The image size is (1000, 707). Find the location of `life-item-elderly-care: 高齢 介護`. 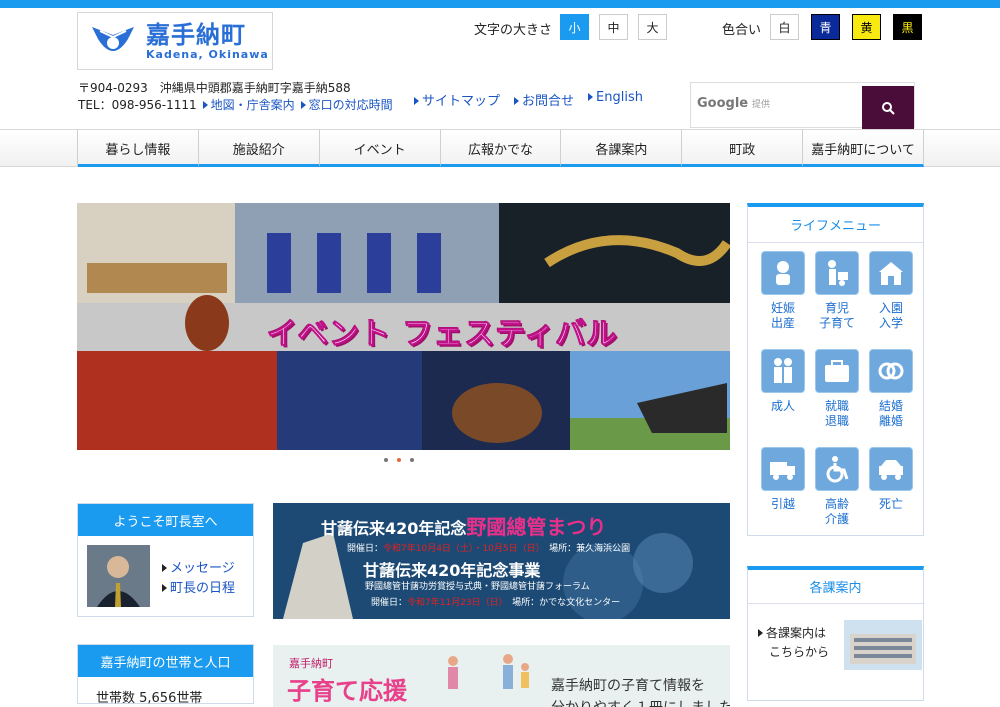

life-item-elderly-care: 高齢 介護 is located at coordinates (837, 492).